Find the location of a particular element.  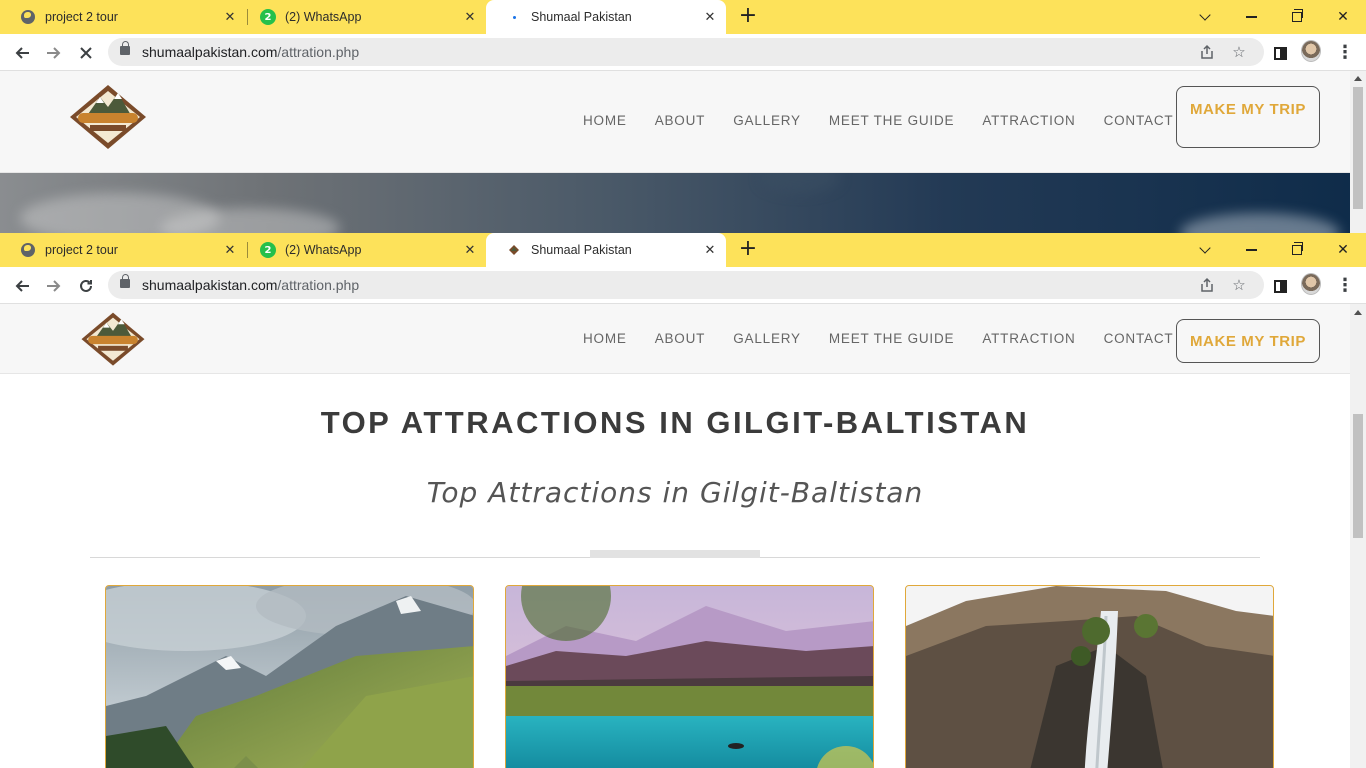

stop-icon is located at coordinates (86, 53).